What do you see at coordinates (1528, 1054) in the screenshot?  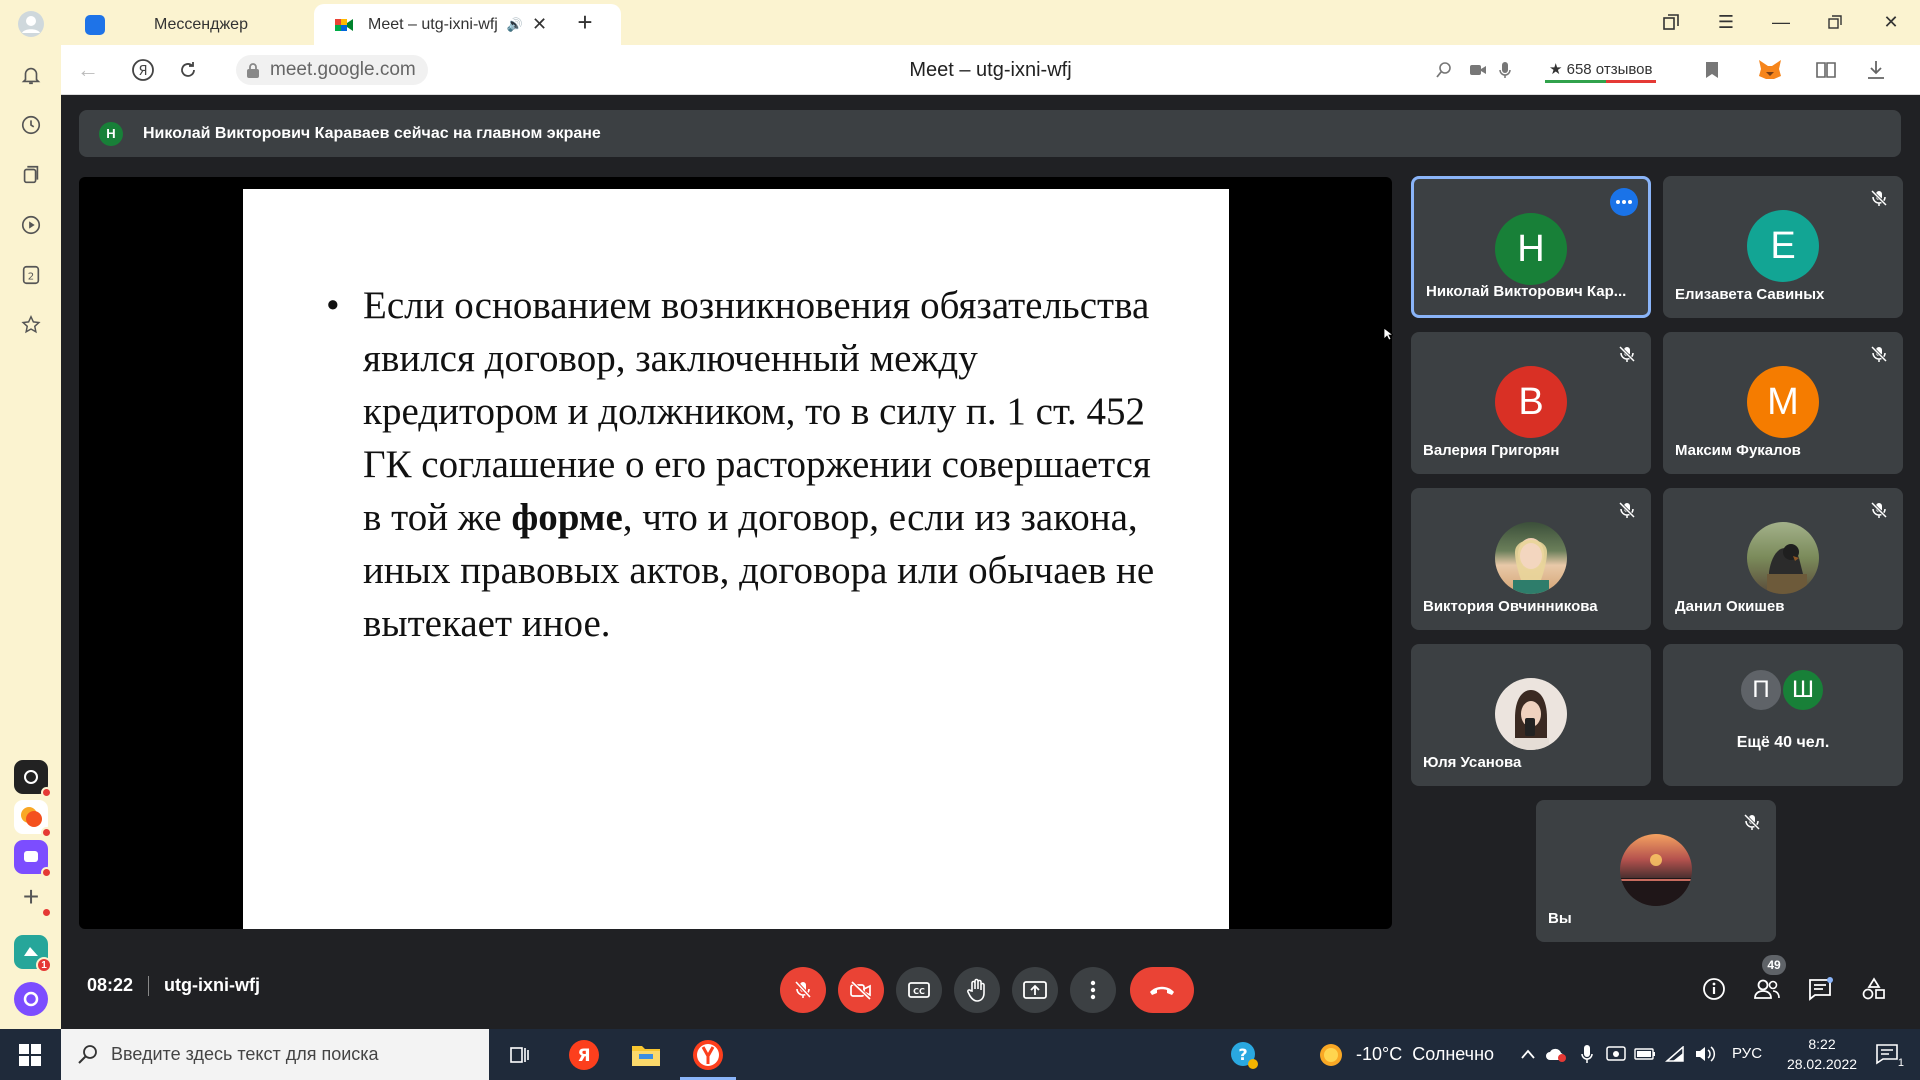 I see `chevron-up-icon` at bounding box center [1528, 1054].